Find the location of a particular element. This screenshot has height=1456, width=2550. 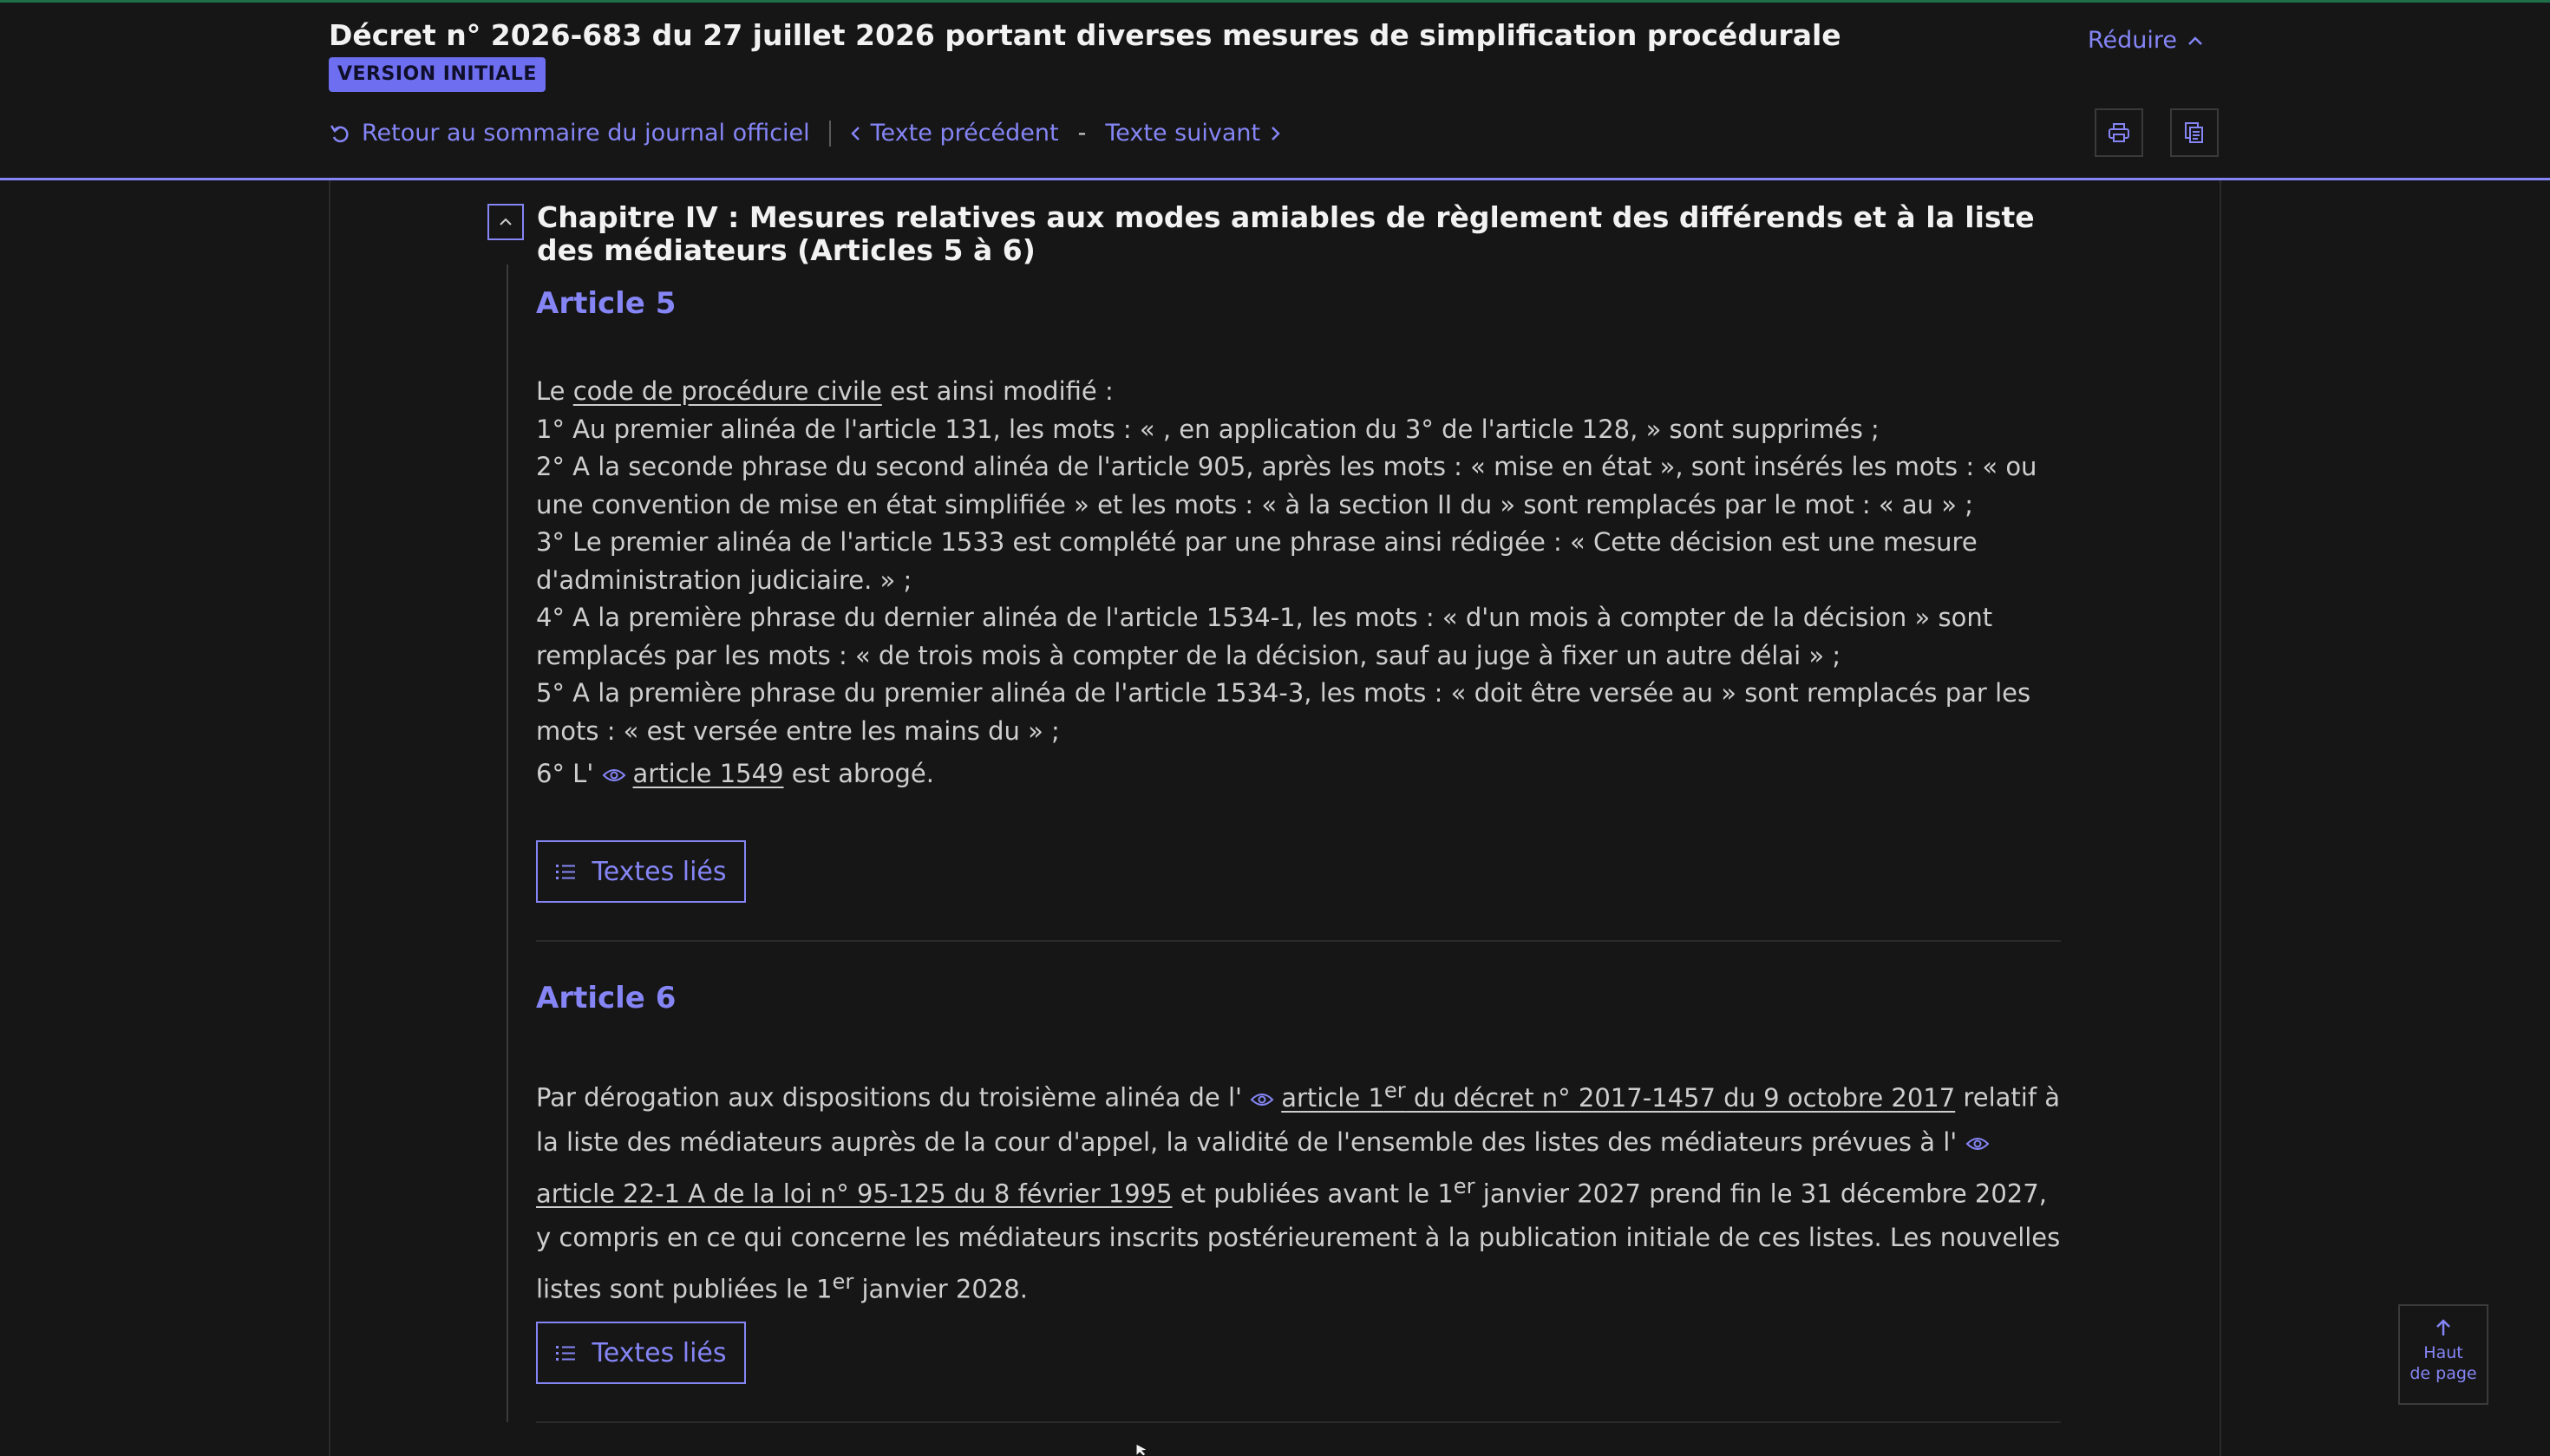

content-frame-right is located at coordinates (2220, 818).